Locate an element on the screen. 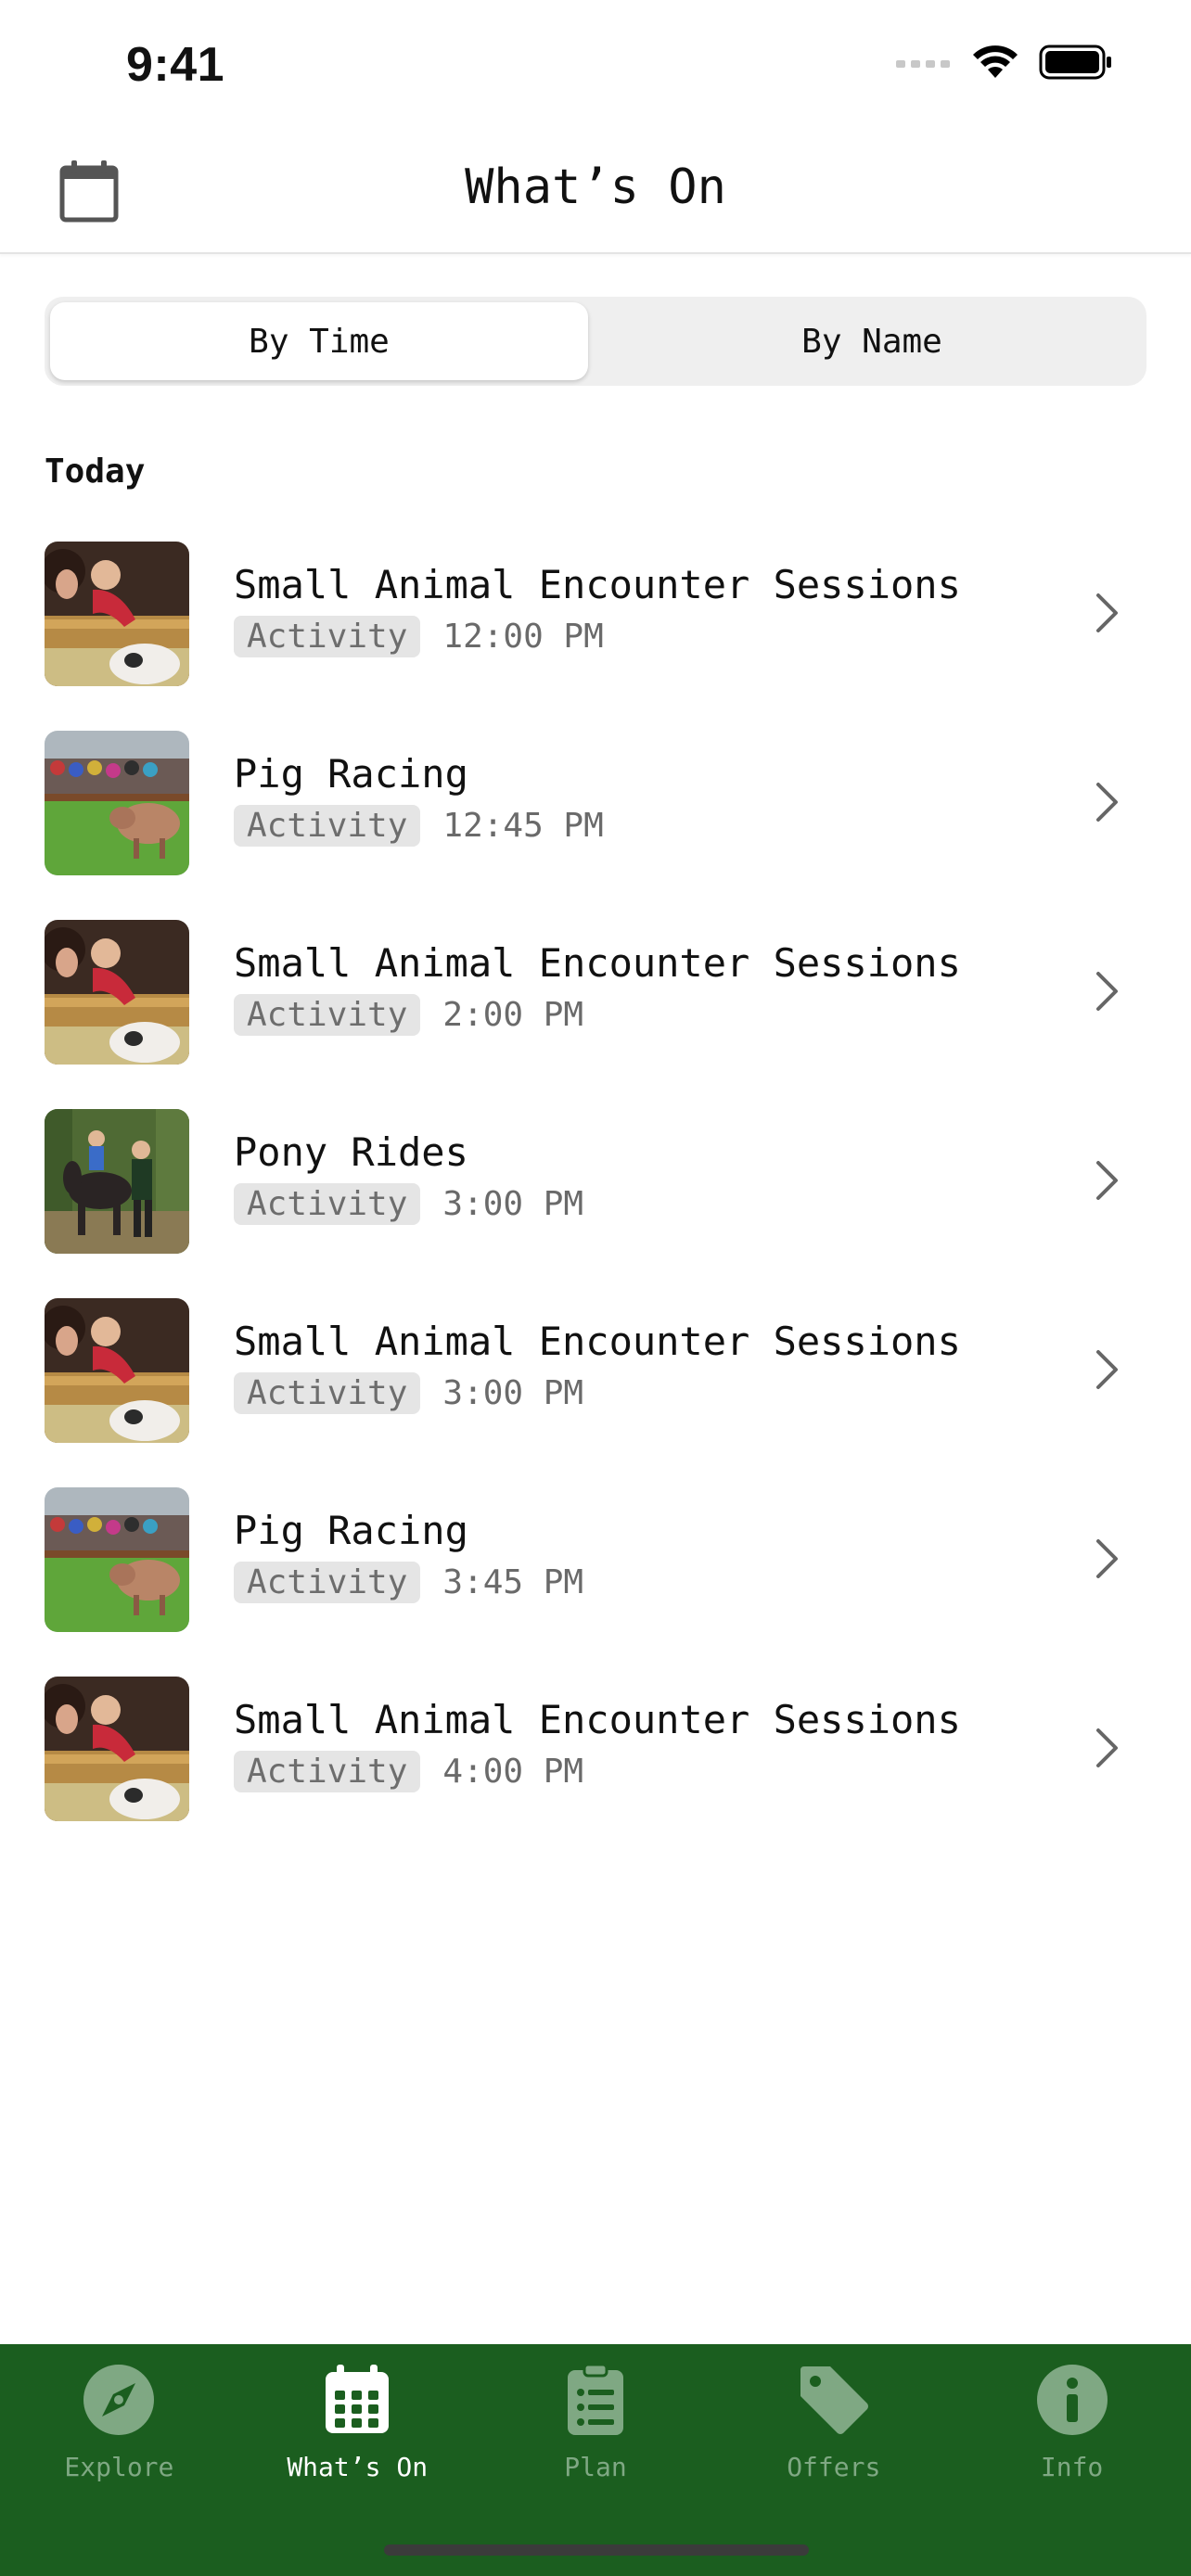 Image resolution: width=1191 pixels, height=2576 pixels. home-indicator is located at coordinates (597, 2550).